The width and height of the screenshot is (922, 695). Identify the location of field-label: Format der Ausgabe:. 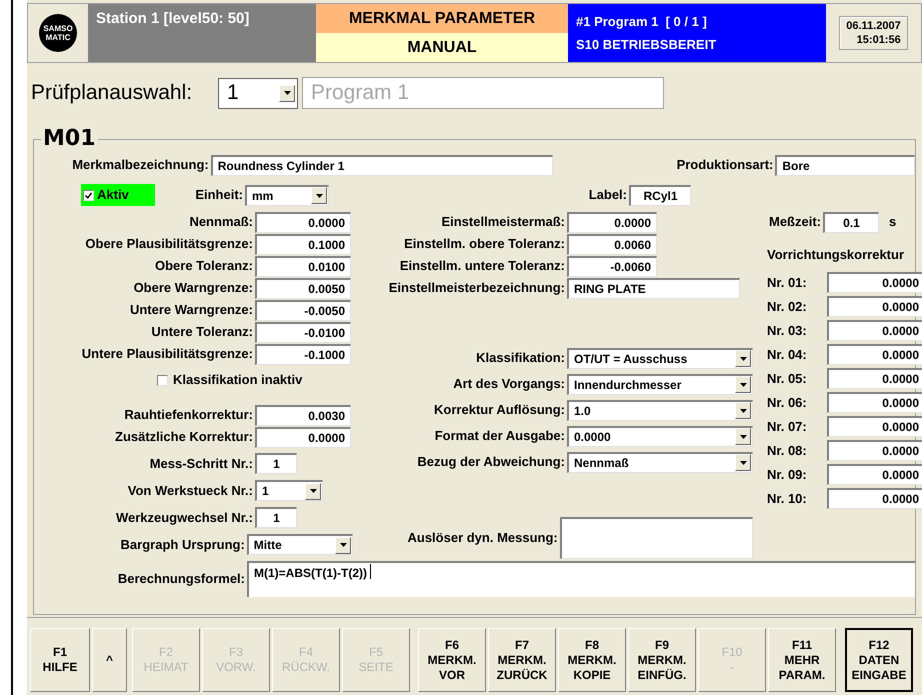
(500, 436).